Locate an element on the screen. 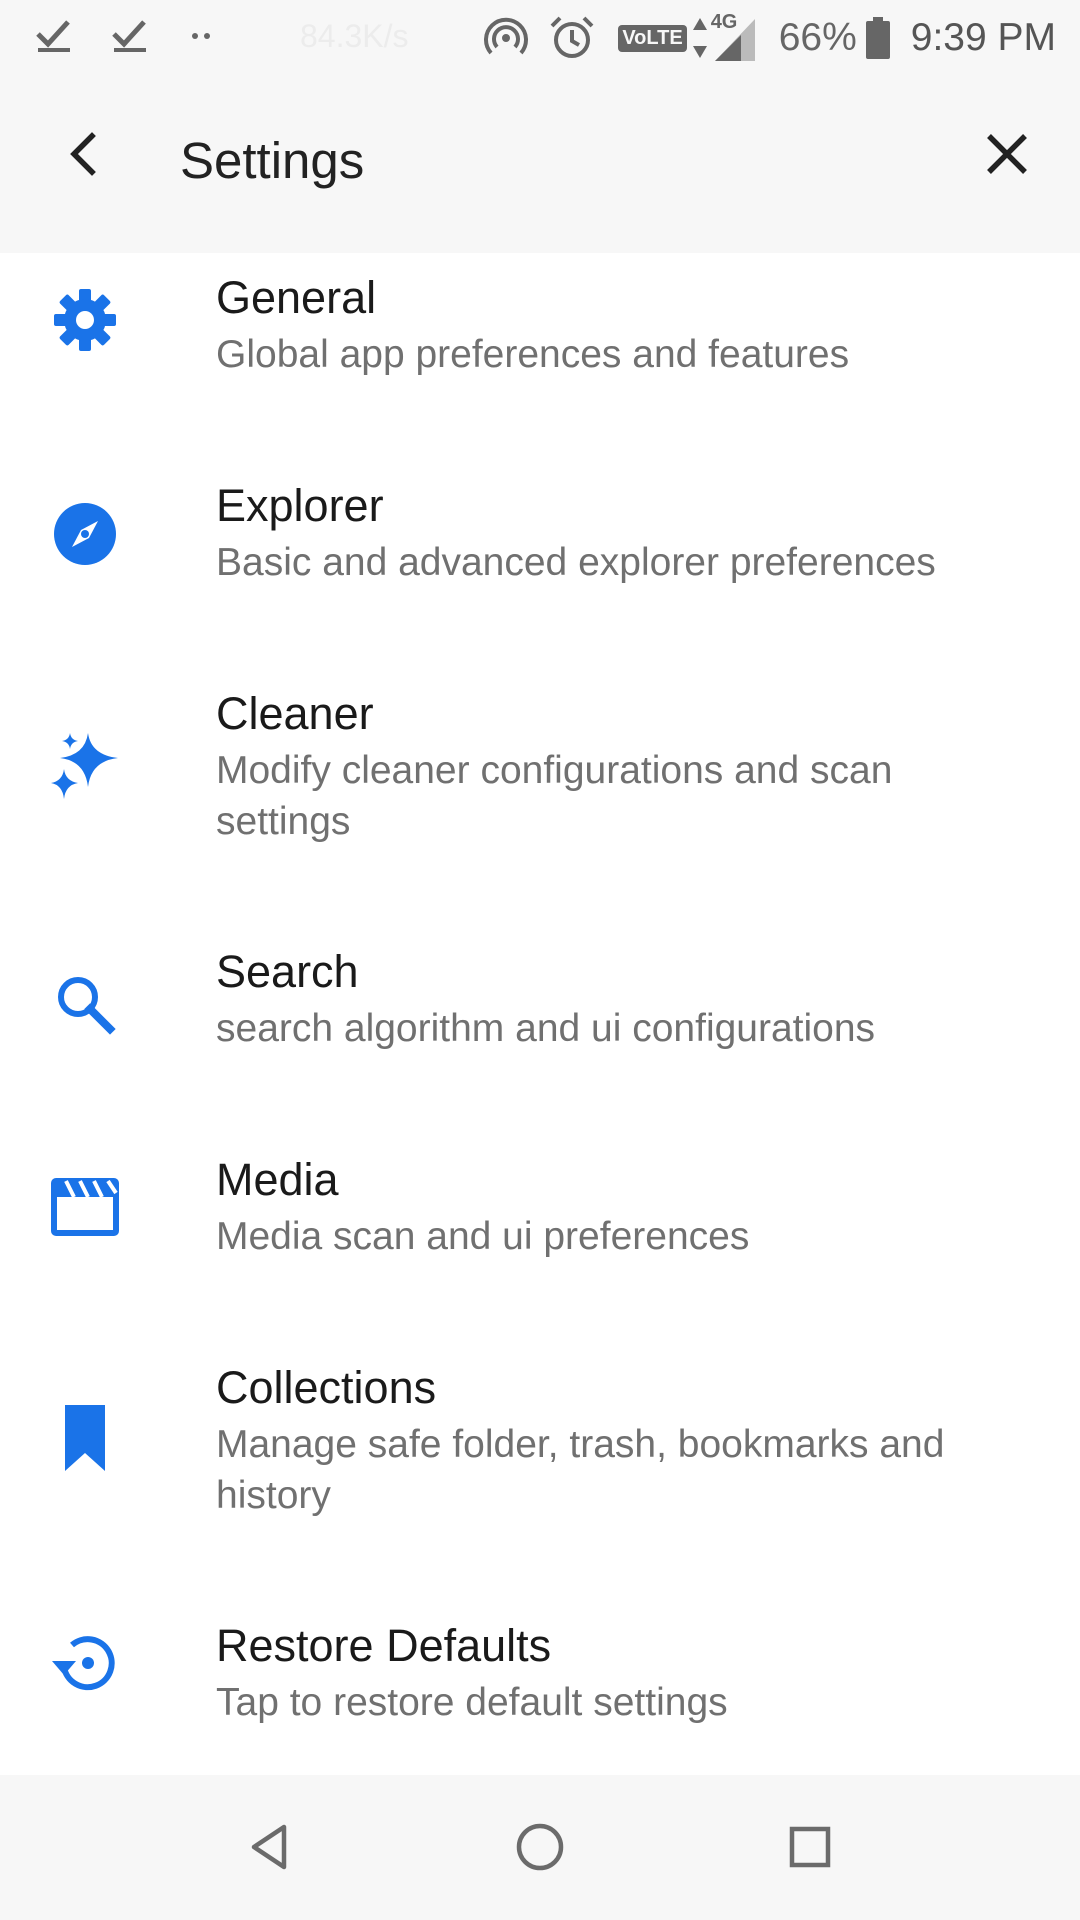 This screenshot has width=1080, height=1920. recents-square-icon is located at coordinates (810, 1847).